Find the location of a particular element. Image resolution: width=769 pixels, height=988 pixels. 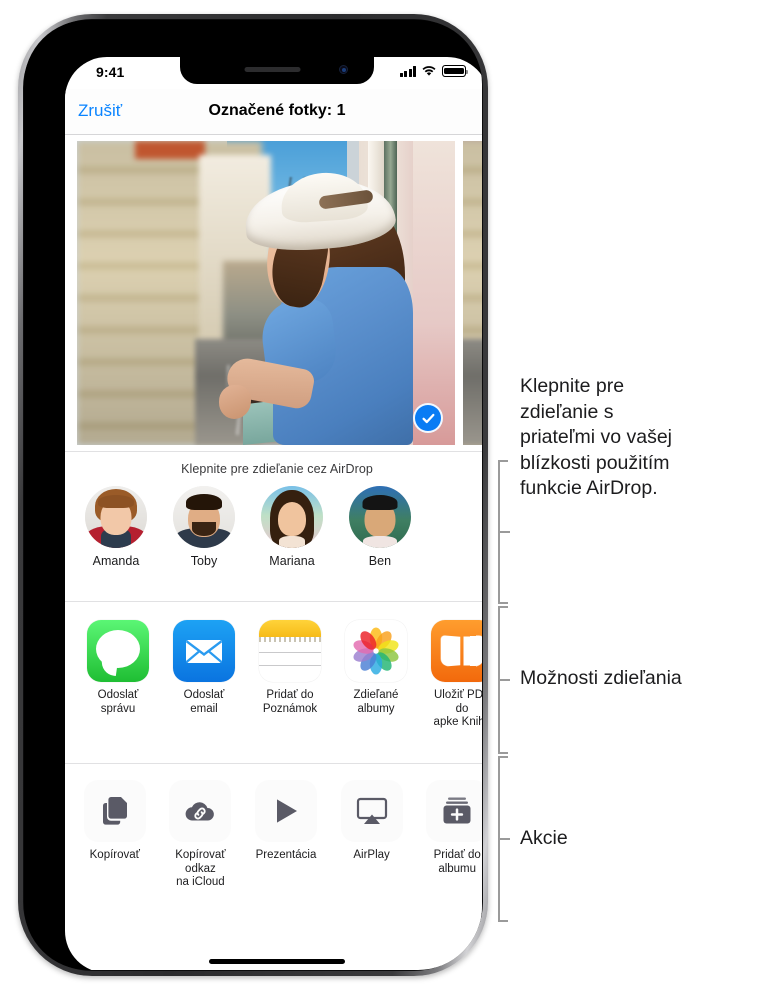

callout-bracket-airdrop is located at coordinates (504, 532).